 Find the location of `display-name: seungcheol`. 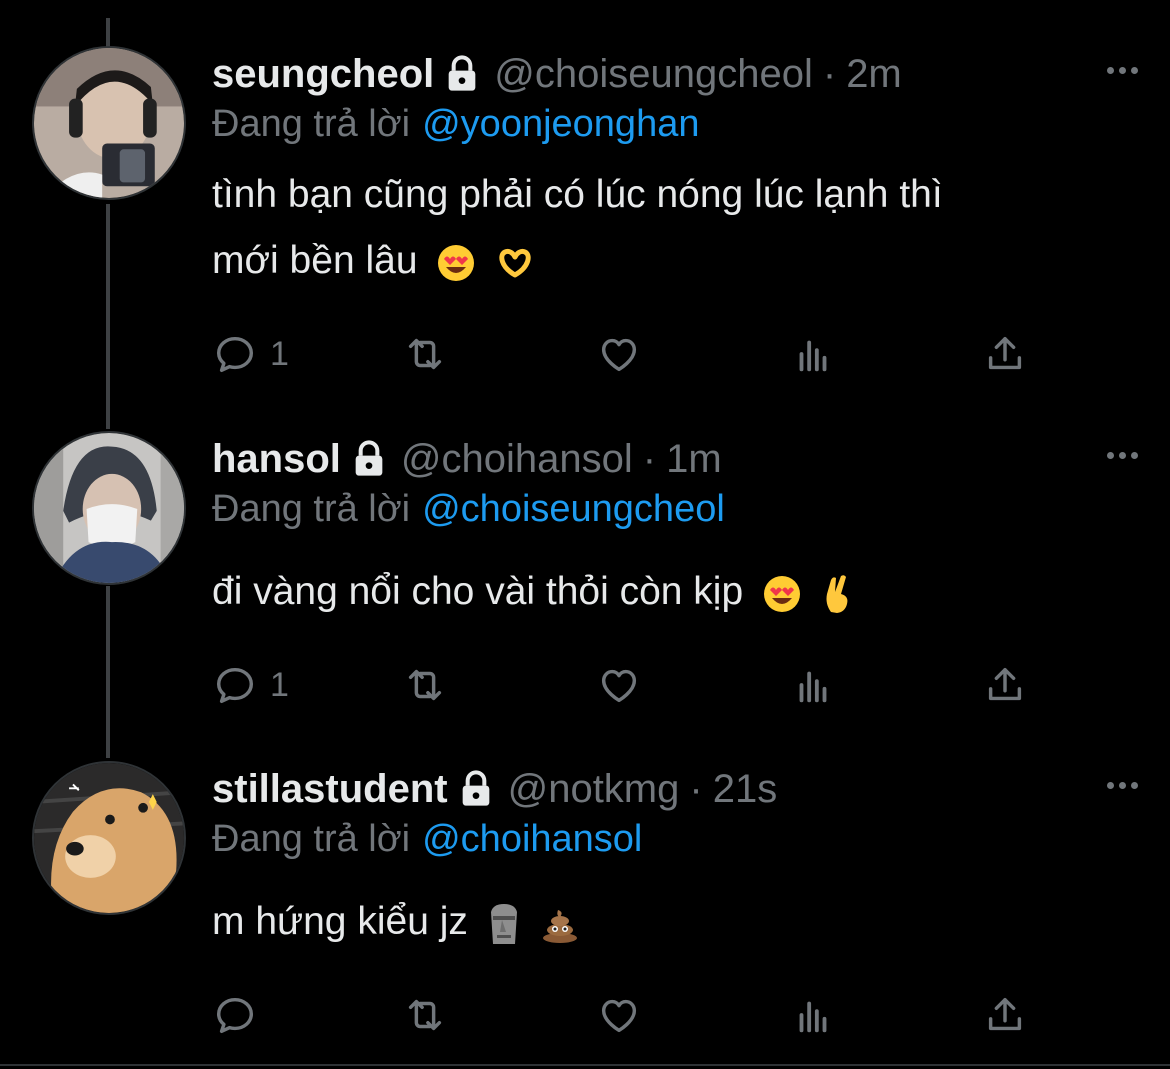

display-name: seungcheol is located at coordinates (323, 74).